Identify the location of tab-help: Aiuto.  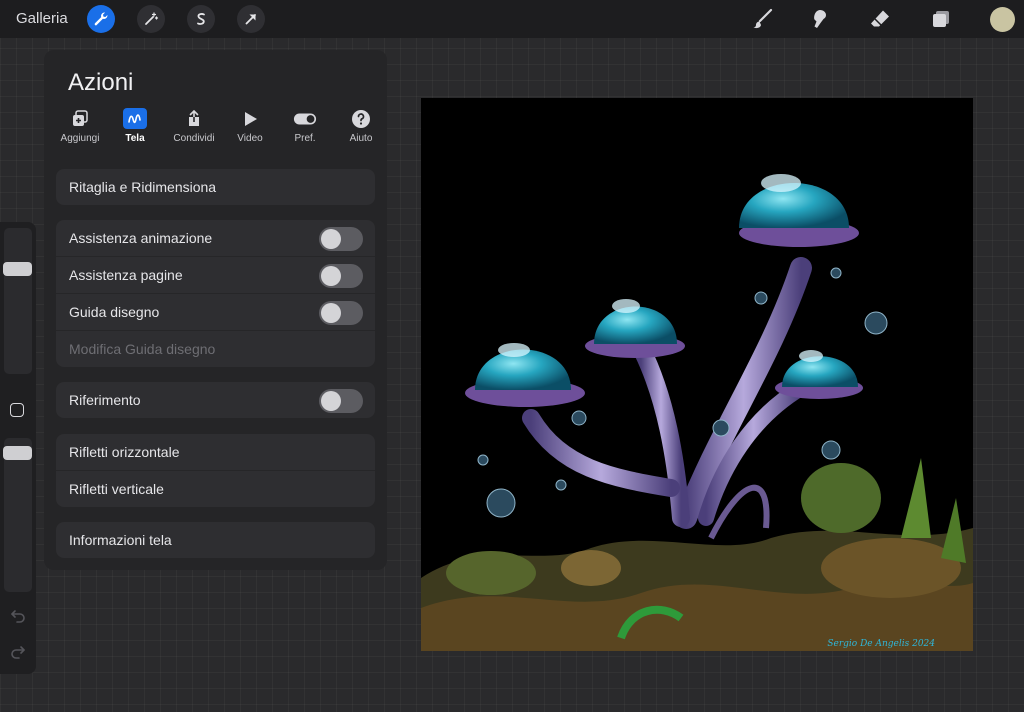
(361, 130).